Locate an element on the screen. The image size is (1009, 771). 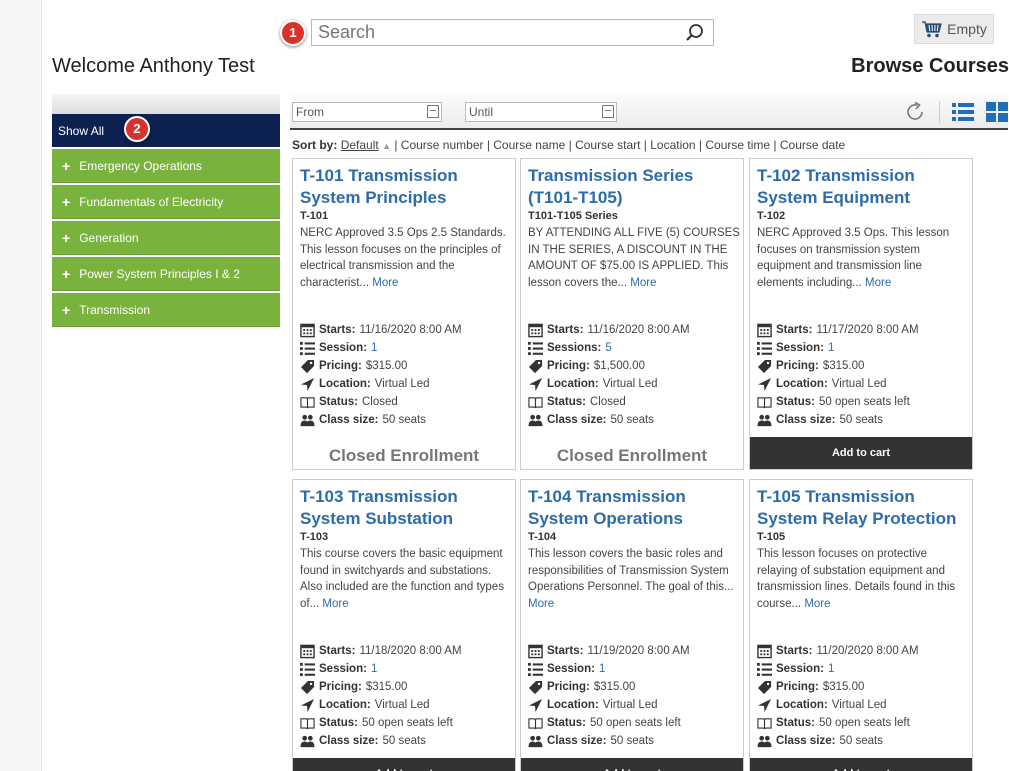
sidebar-top-bar is located at coordinates (166, 104).